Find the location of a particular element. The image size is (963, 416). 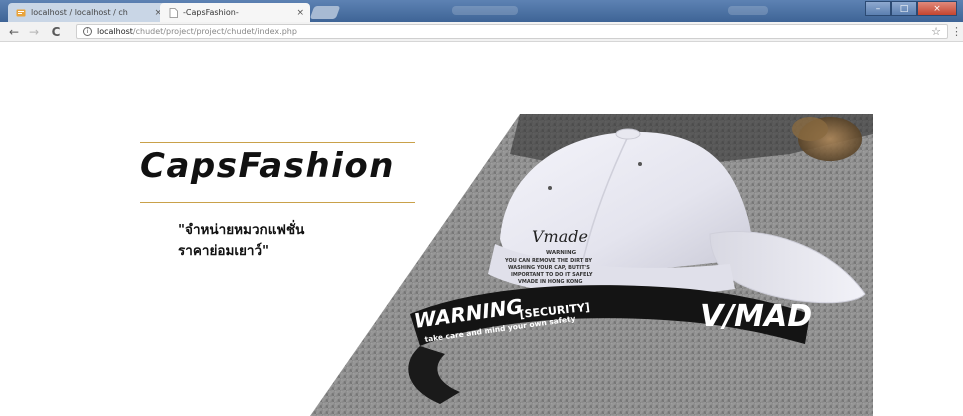

tab-capsfashion: -CapsFashion- × is located at coordinates (235, 12).